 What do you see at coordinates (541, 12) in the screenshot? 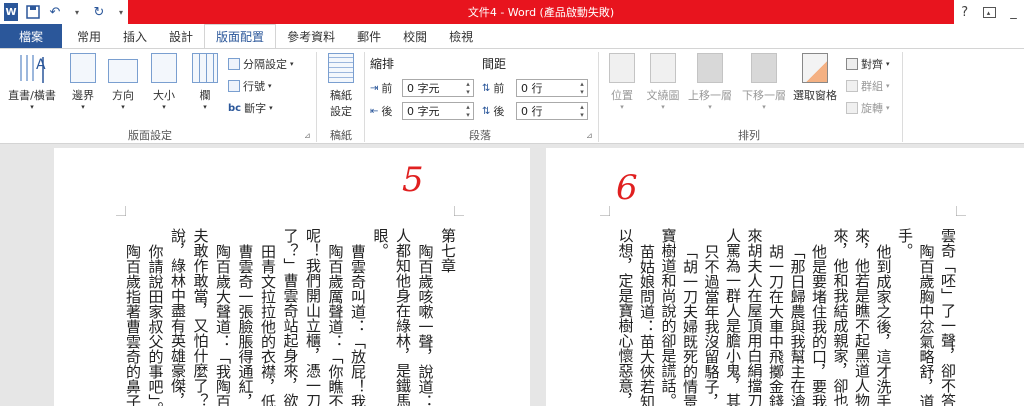
I see `window-title: 文件4 - Word (產品啟動失敗)` at bounding box center [541, 12].